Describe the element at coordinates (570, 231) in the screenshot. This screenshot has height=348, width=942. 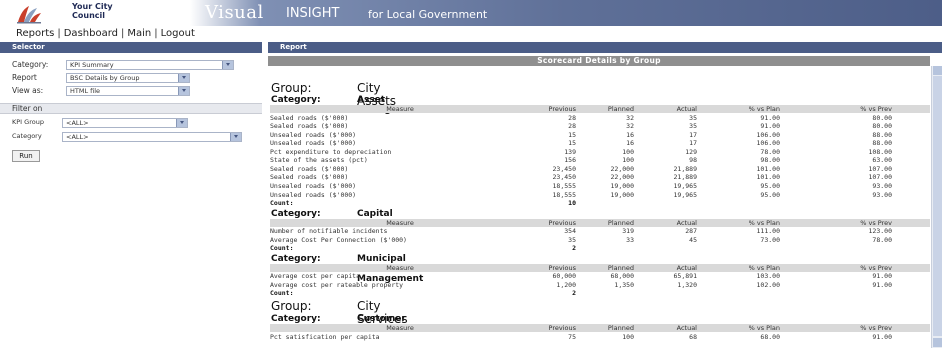
I see `cell-previous: 354` at that location.